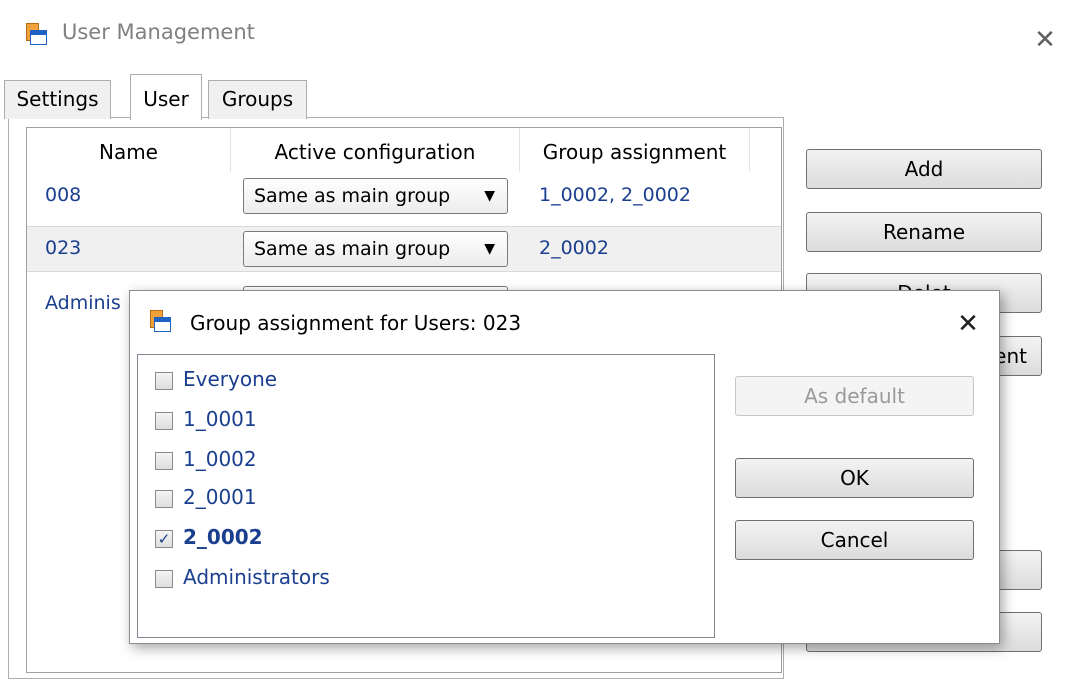 Image resolution: width=1076 pixels, height=687 pixels. What do you see at coordinates (63, 248) in the screenshot?
I see `user-name: 023` at bounding box center [63, 248].